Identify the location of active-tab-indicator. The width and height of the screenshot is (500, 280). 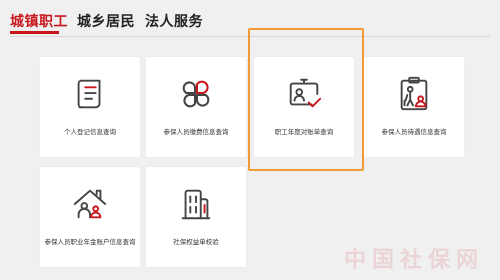
(34, 32).